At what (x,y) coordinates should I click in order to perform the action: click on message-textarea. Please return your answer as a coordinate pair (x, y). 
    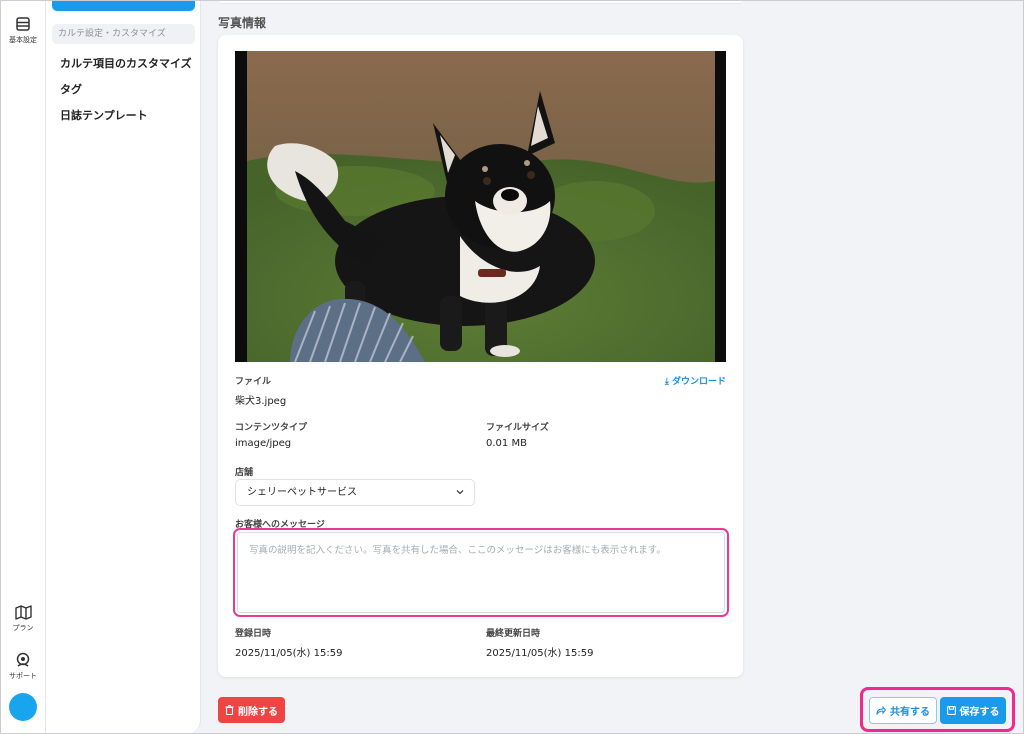
    Looking at the image, I should click on (481, 572).